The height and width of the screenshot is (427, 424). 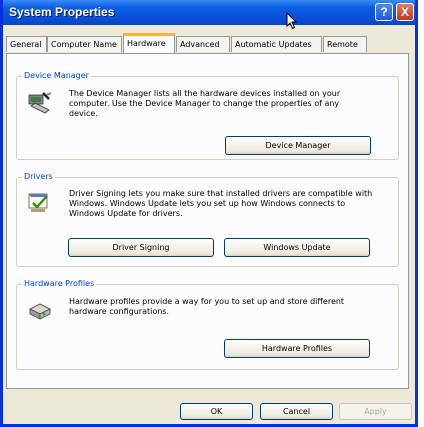 What do you see at coordinates (62, 12) in the screenshot?
I see `window-title: System Properties` at bounding box center [62, 12].